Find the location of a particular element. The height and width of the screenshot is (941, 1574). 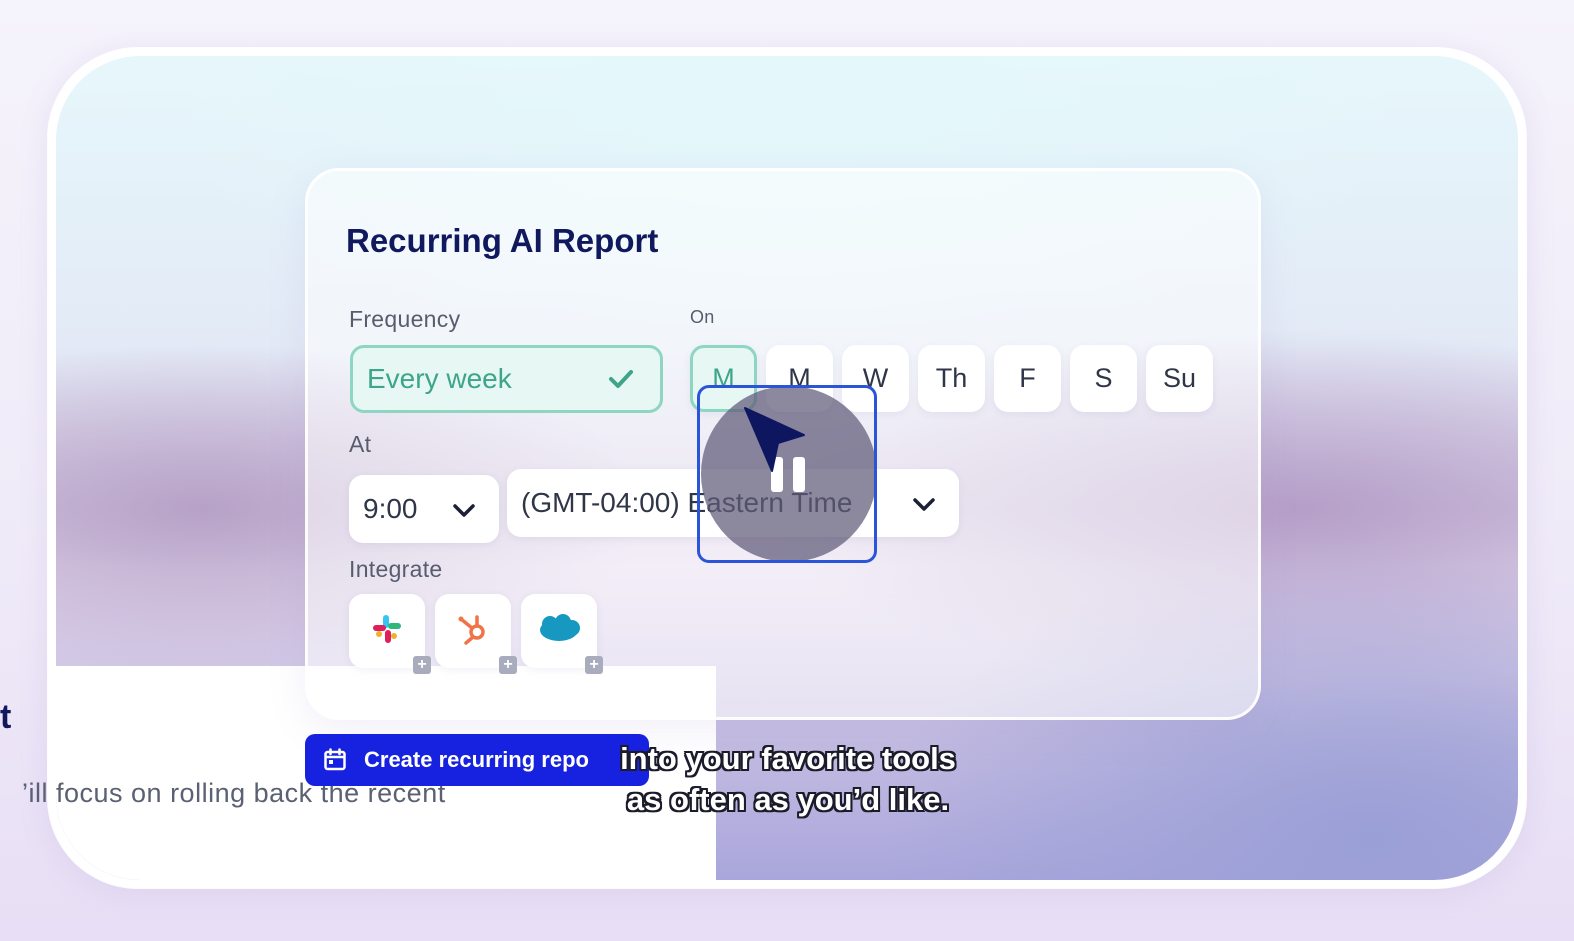

at-label: At is located at coordinates (360, 444).